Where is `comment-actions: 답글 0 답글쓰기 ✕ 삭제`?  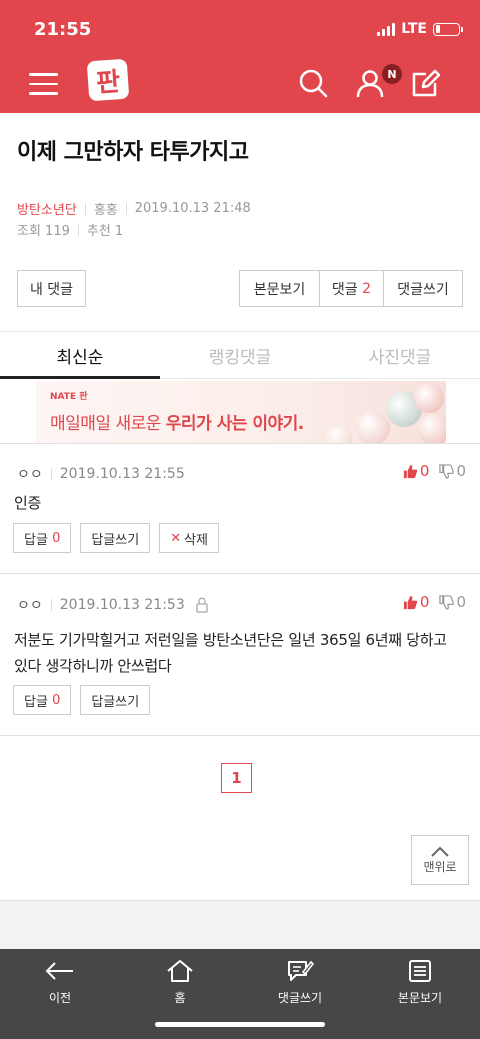
comment-actions: 답글 0 답글쓰기 ✕ 삭제 is located at coordinates (116, 538).